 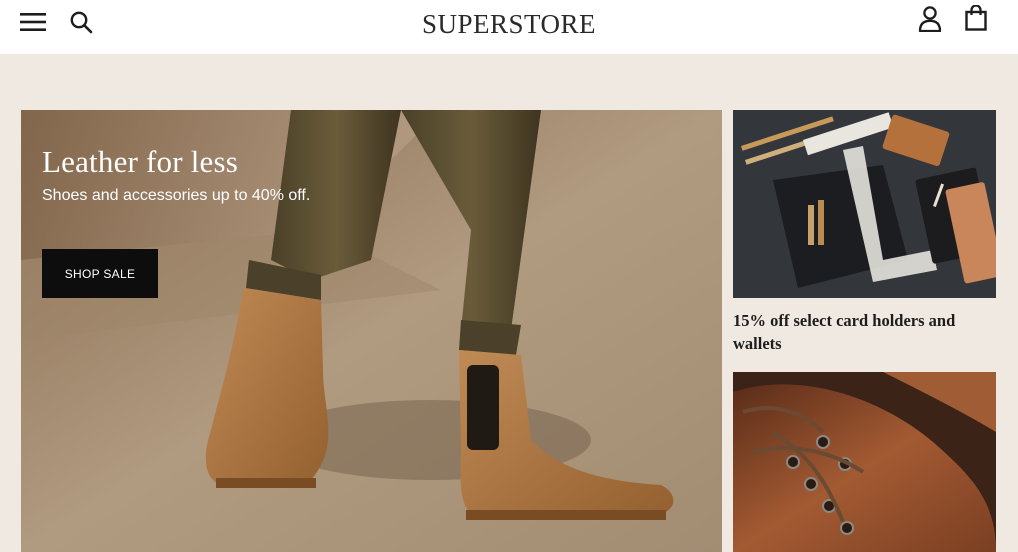 I want to click on site-header: SUPERSTORE, so click(x=509, y=27).